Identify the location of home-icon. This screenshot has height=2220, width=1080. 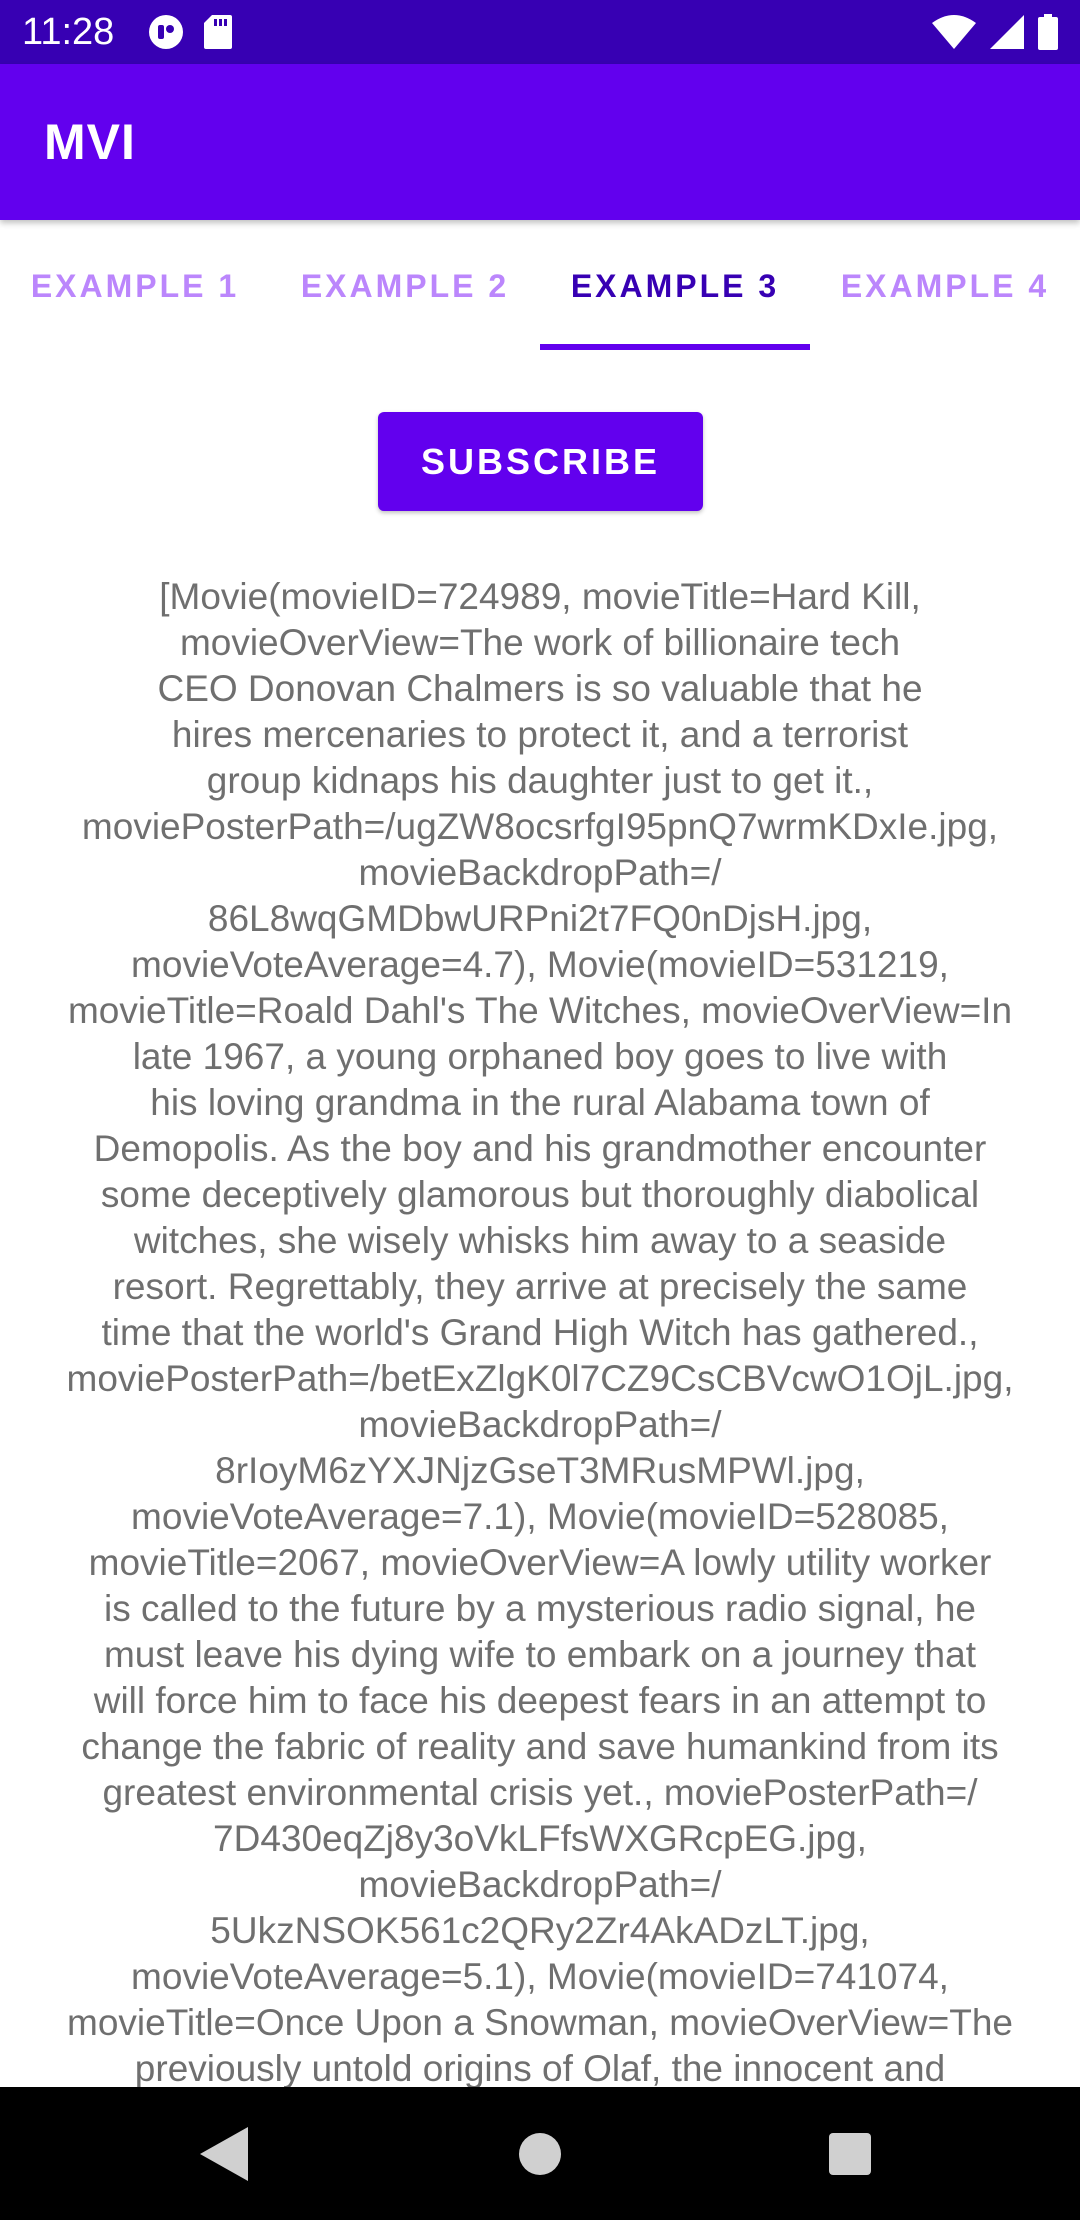
(540, 2154).